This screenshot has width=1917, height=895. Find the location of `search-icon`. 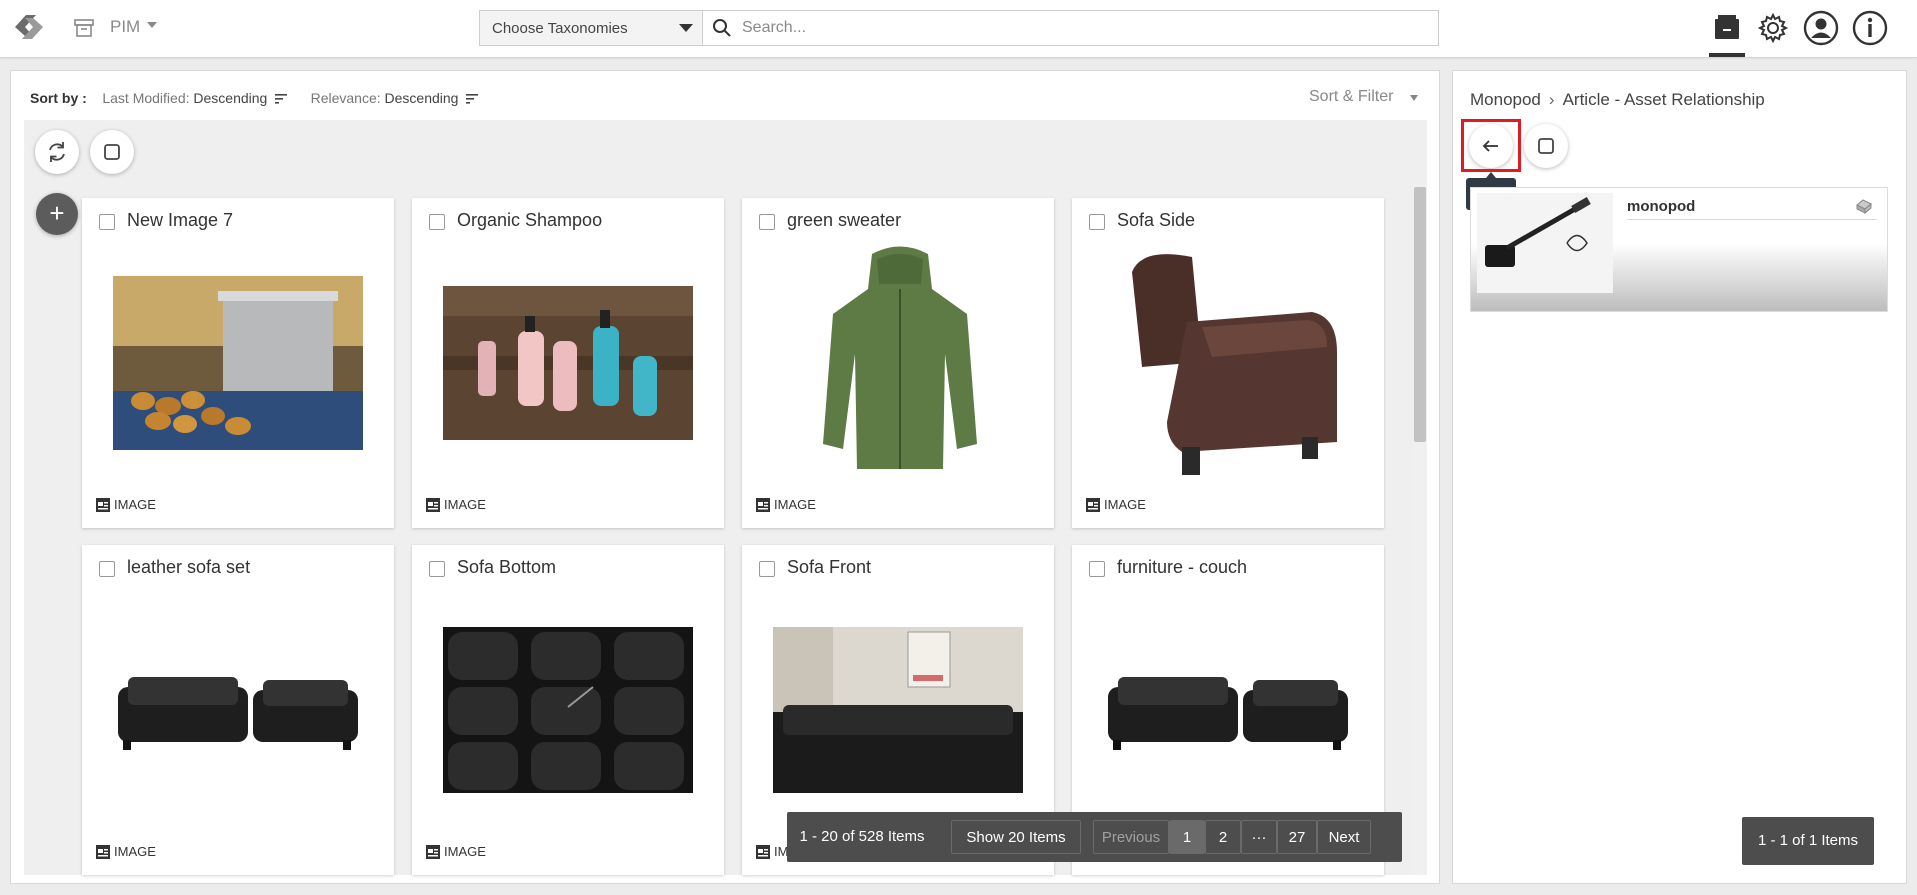

search-icon is located at coordinates (722, 28).